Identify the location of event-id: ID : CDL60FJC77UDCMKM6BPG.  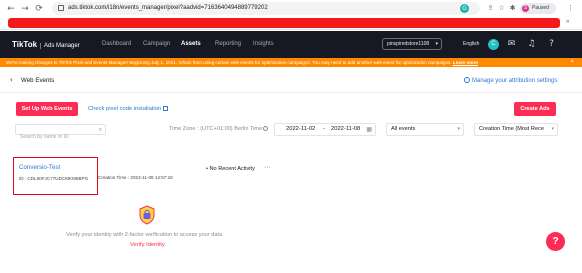
(54, 178).